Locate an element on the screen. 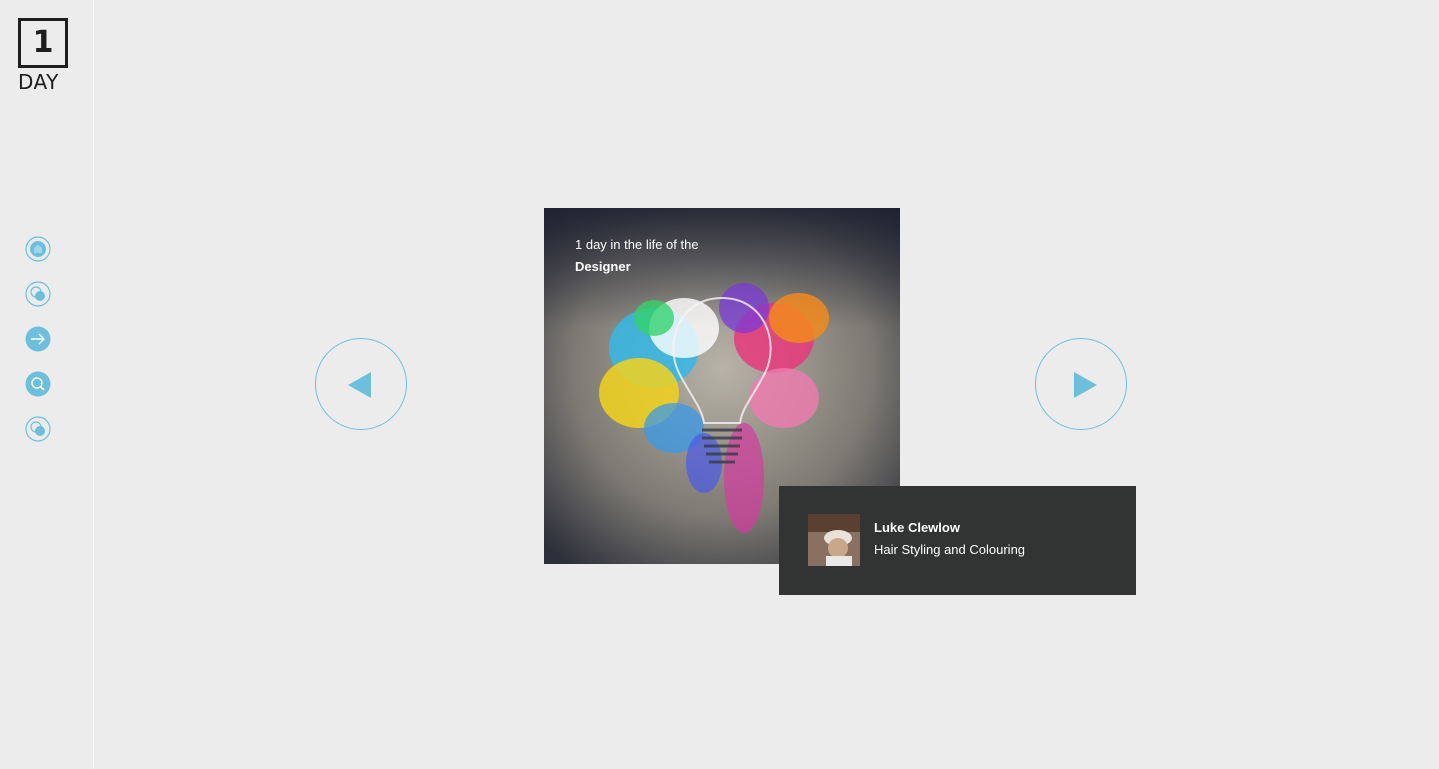  logo: 1 DAY is located at coordinates (43, 55).